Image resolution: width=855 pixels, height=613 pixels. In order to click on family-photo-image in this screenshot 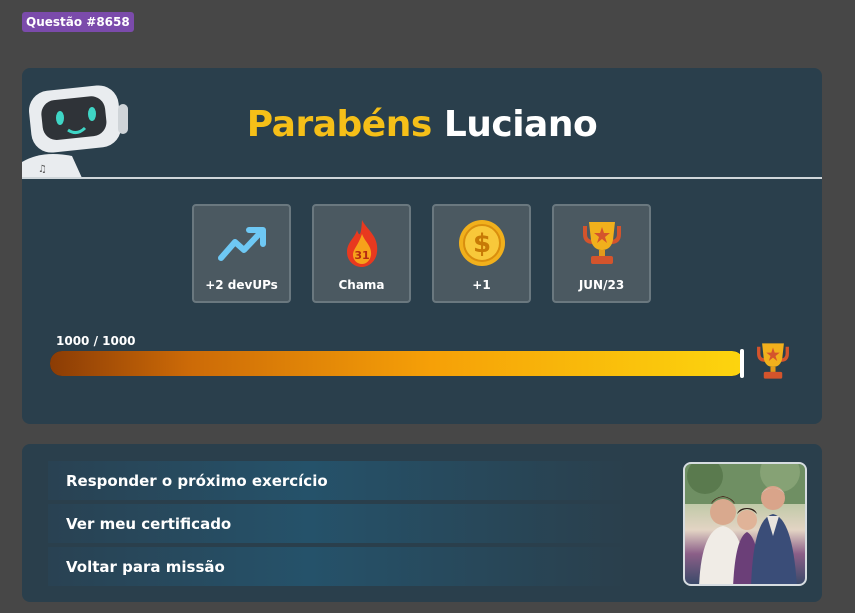, I will do `click(745, 524)`.